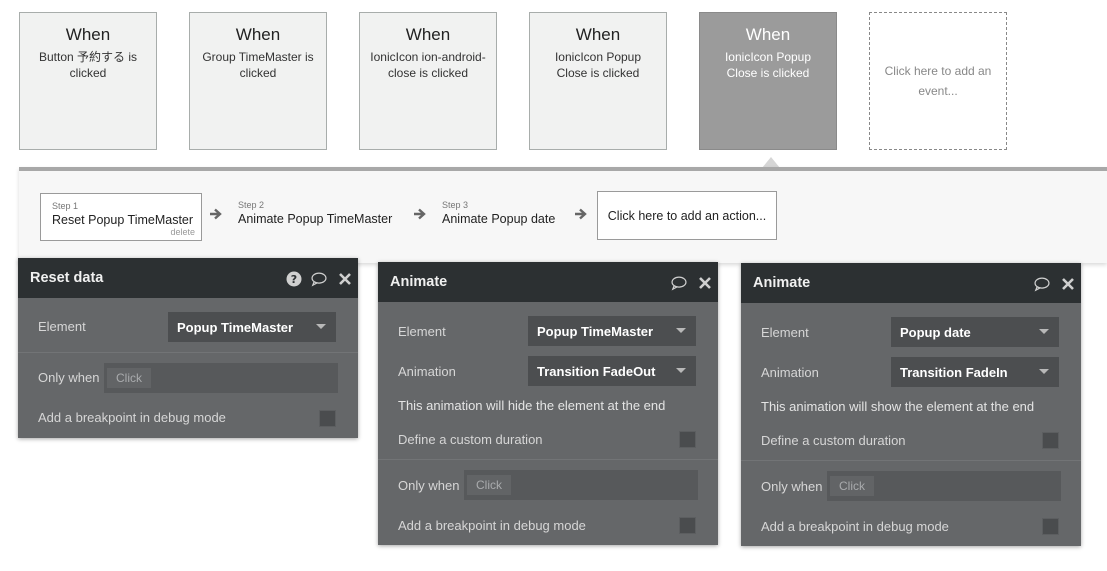  Describe the element at coordinates (954, 372) in the screenshot. I see `animation-dropdown-value: Transition FadeIn` at that location.